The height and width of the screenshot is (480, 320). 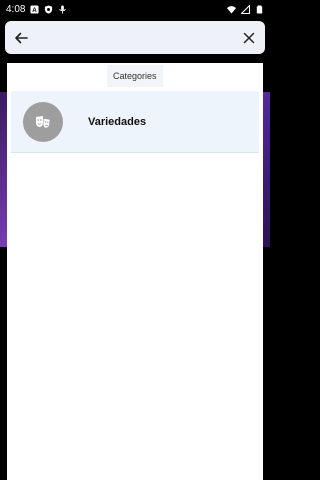 I want to click on back-button, so click(x=21, y=38).